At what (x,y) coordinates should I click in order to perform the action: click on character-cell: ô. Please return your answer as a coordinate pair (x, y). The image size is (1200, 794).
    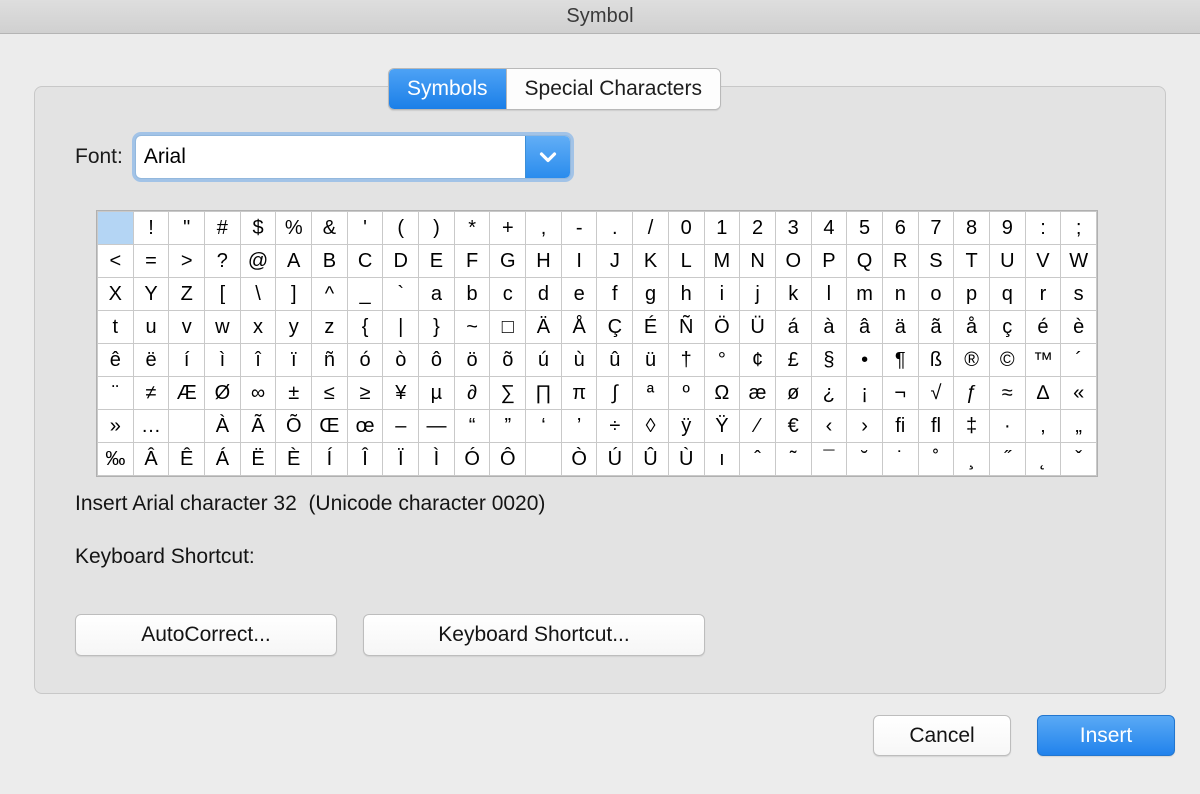
    Looking at the image, I should click on (436, 360).